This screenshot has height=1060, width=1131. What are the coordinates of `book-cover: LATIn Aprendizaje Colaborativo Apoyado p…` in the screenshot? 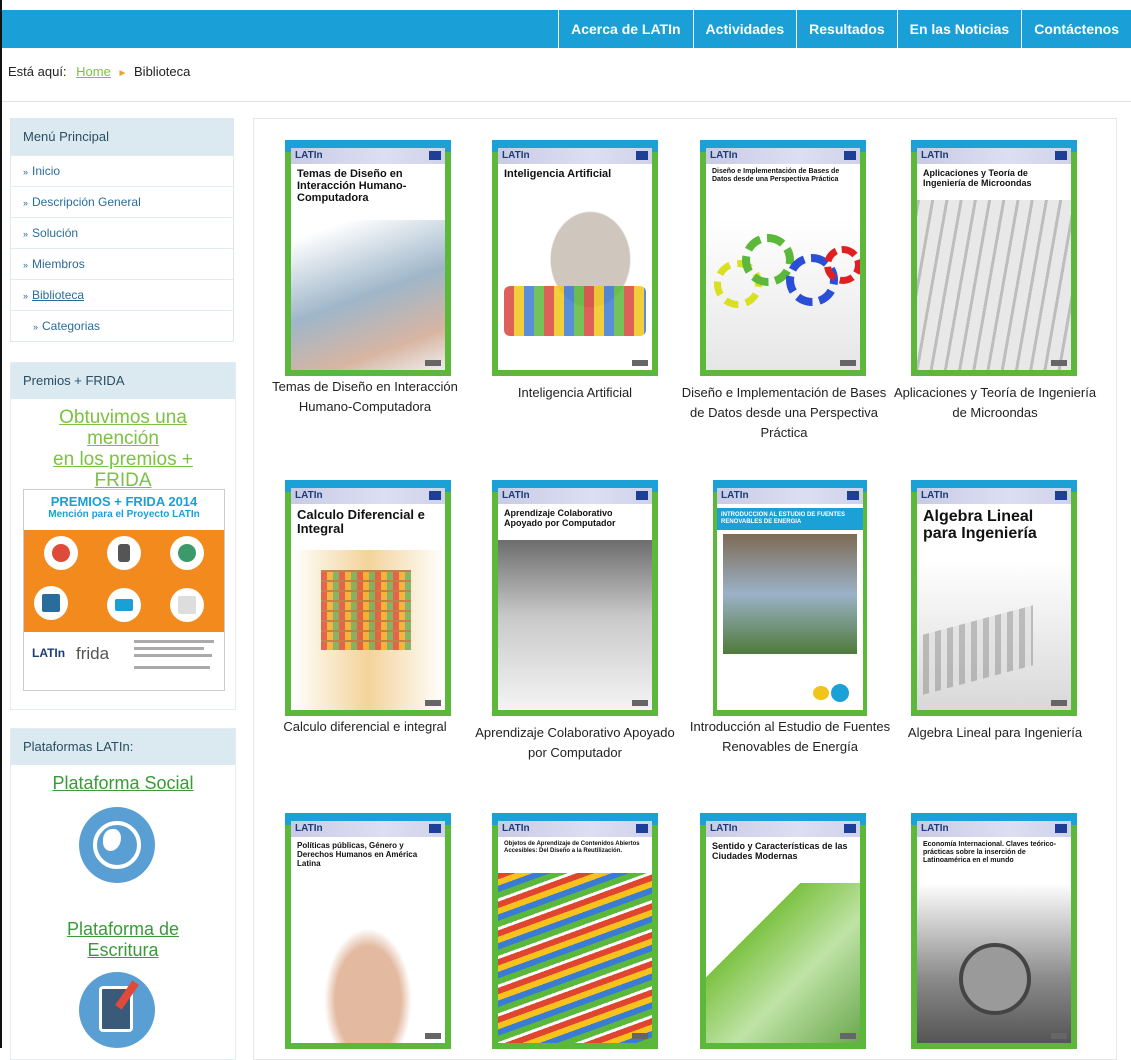 It's located at (575, 598).